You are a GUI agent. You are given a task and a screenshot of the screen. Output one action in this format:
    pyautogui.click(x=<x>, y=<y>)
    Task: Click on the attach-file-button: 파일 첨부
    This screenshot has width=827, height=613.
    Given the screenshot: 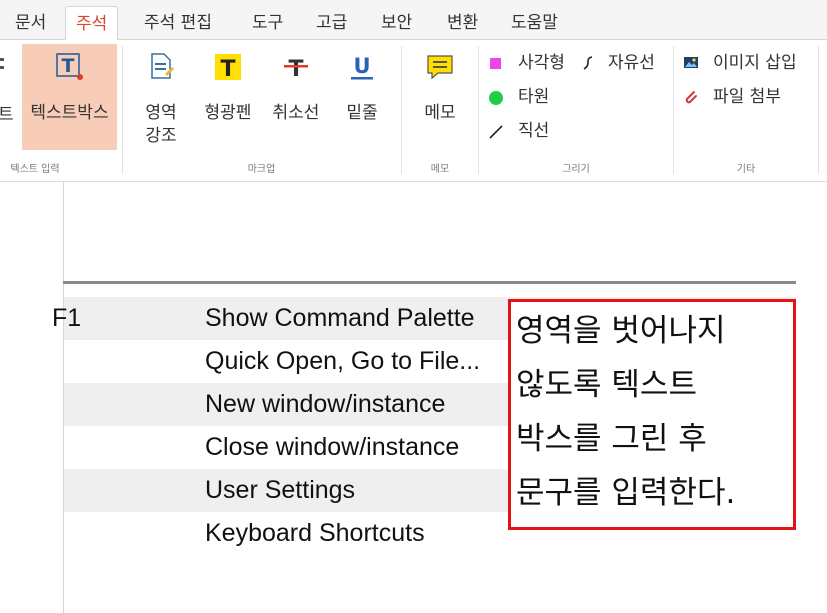 What is the action you would take?
    pyautogui.click(x=732, y=97)
    